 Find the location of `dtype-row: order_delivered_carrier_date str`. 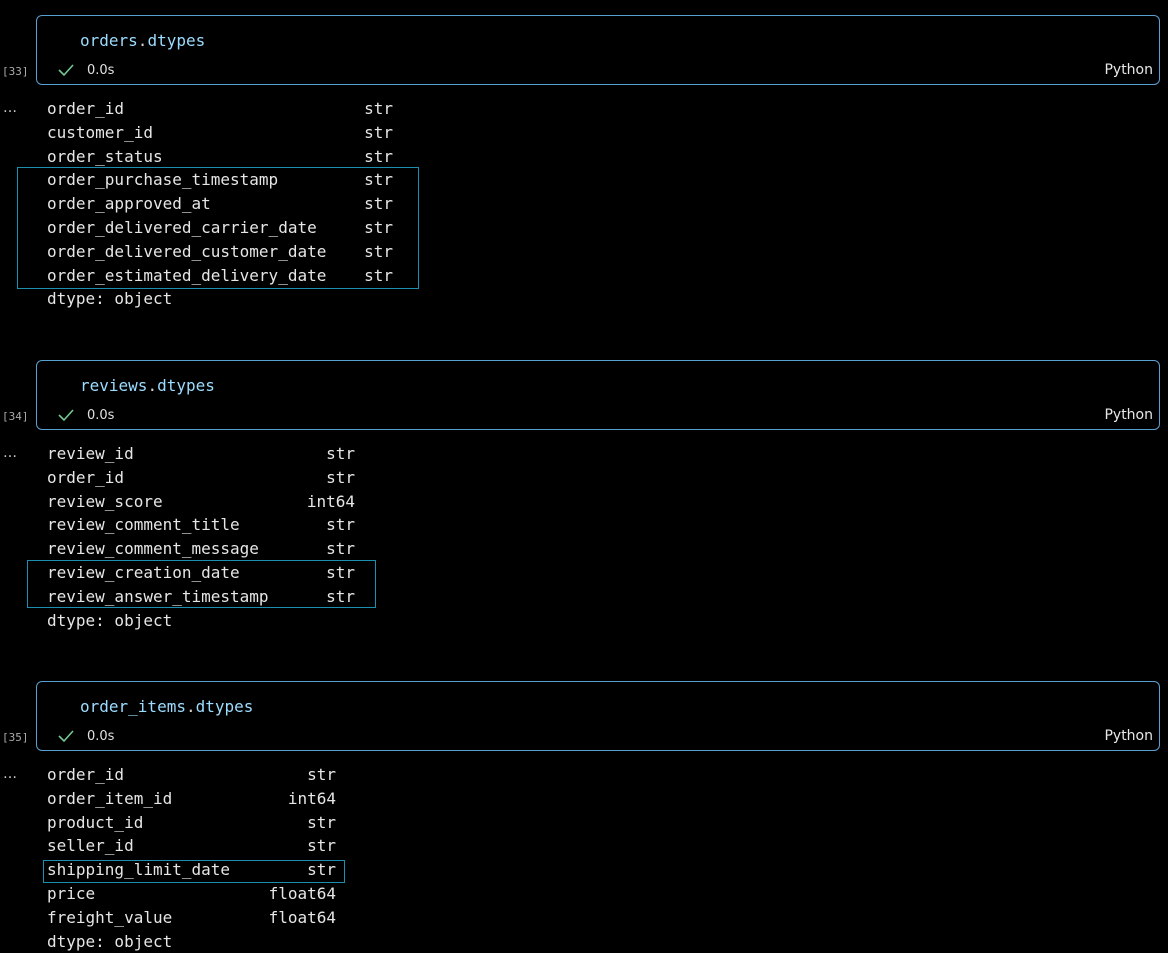

dtype-row: order_delivered_carrier_date str is located at coordinates (220, 228).